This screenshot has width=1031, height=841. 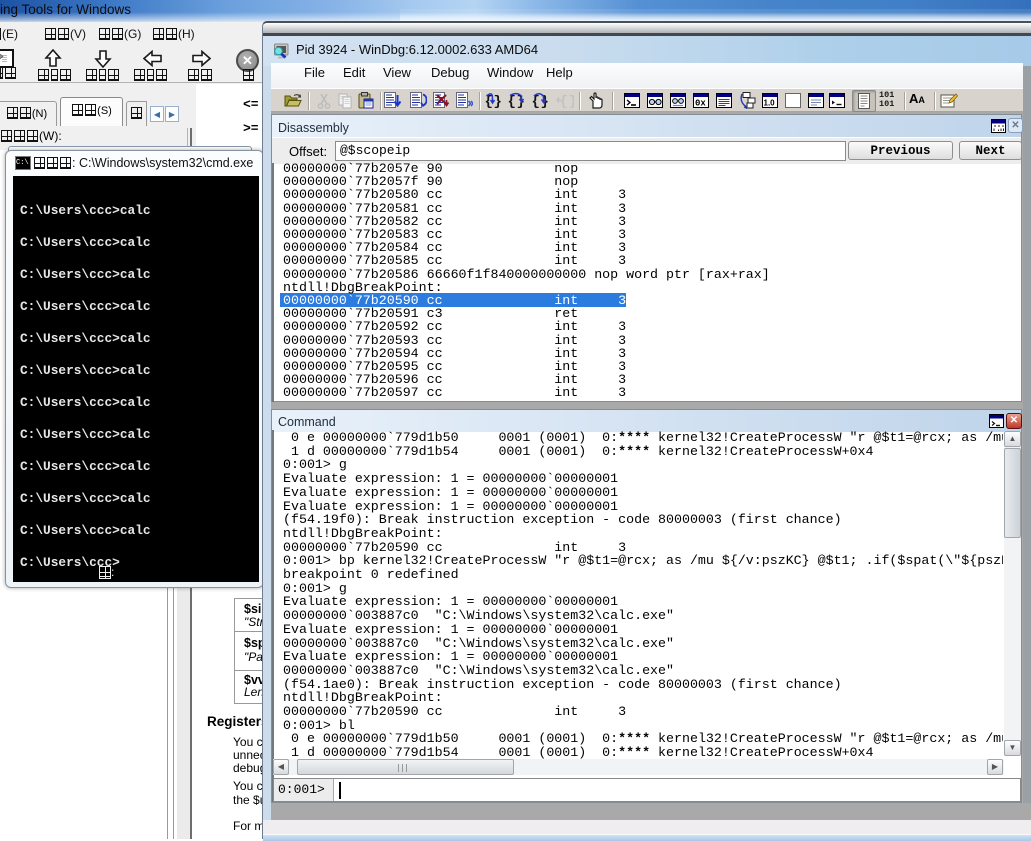 I want to click on svg-text: 0x, so click(x=700, y=104).